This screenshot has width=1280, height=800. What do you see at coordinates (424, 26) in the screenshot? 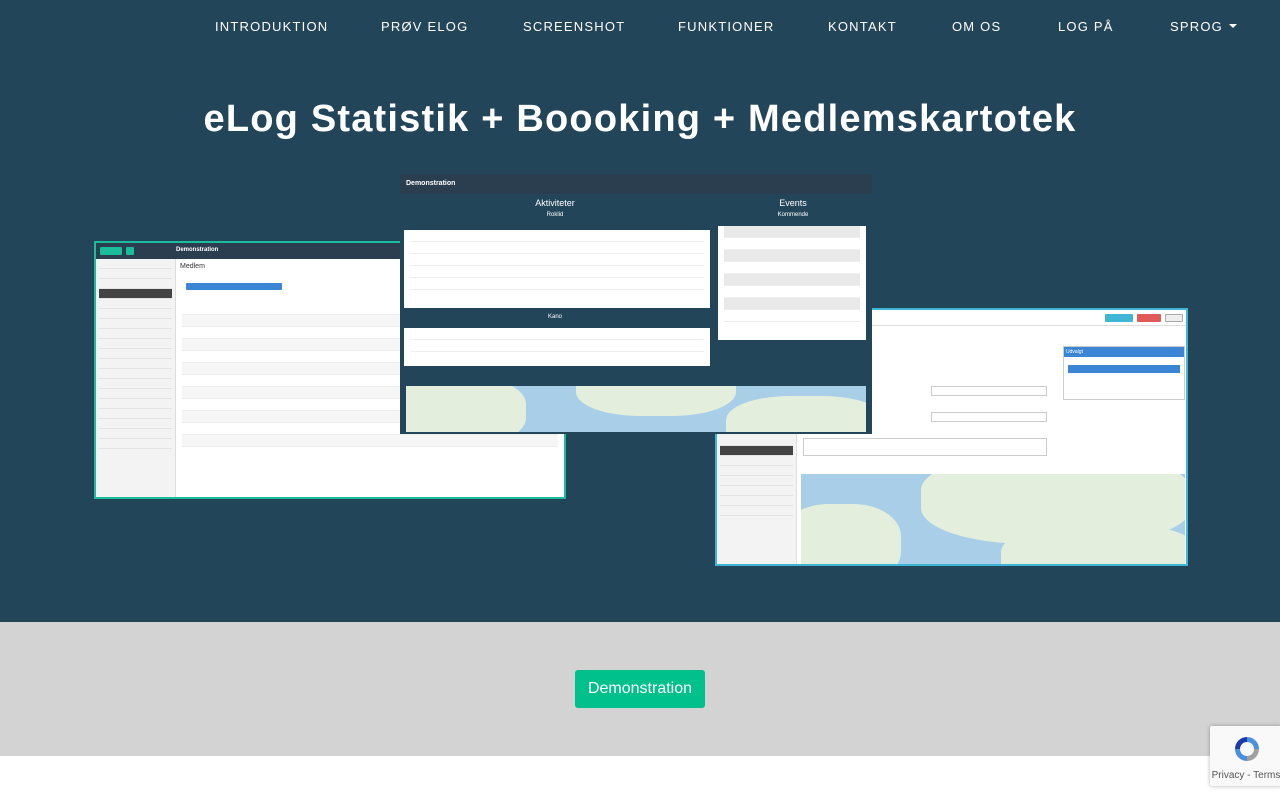
I see `nav-proev-elog: PRØV ELOG` at bounding box center [424, 26].